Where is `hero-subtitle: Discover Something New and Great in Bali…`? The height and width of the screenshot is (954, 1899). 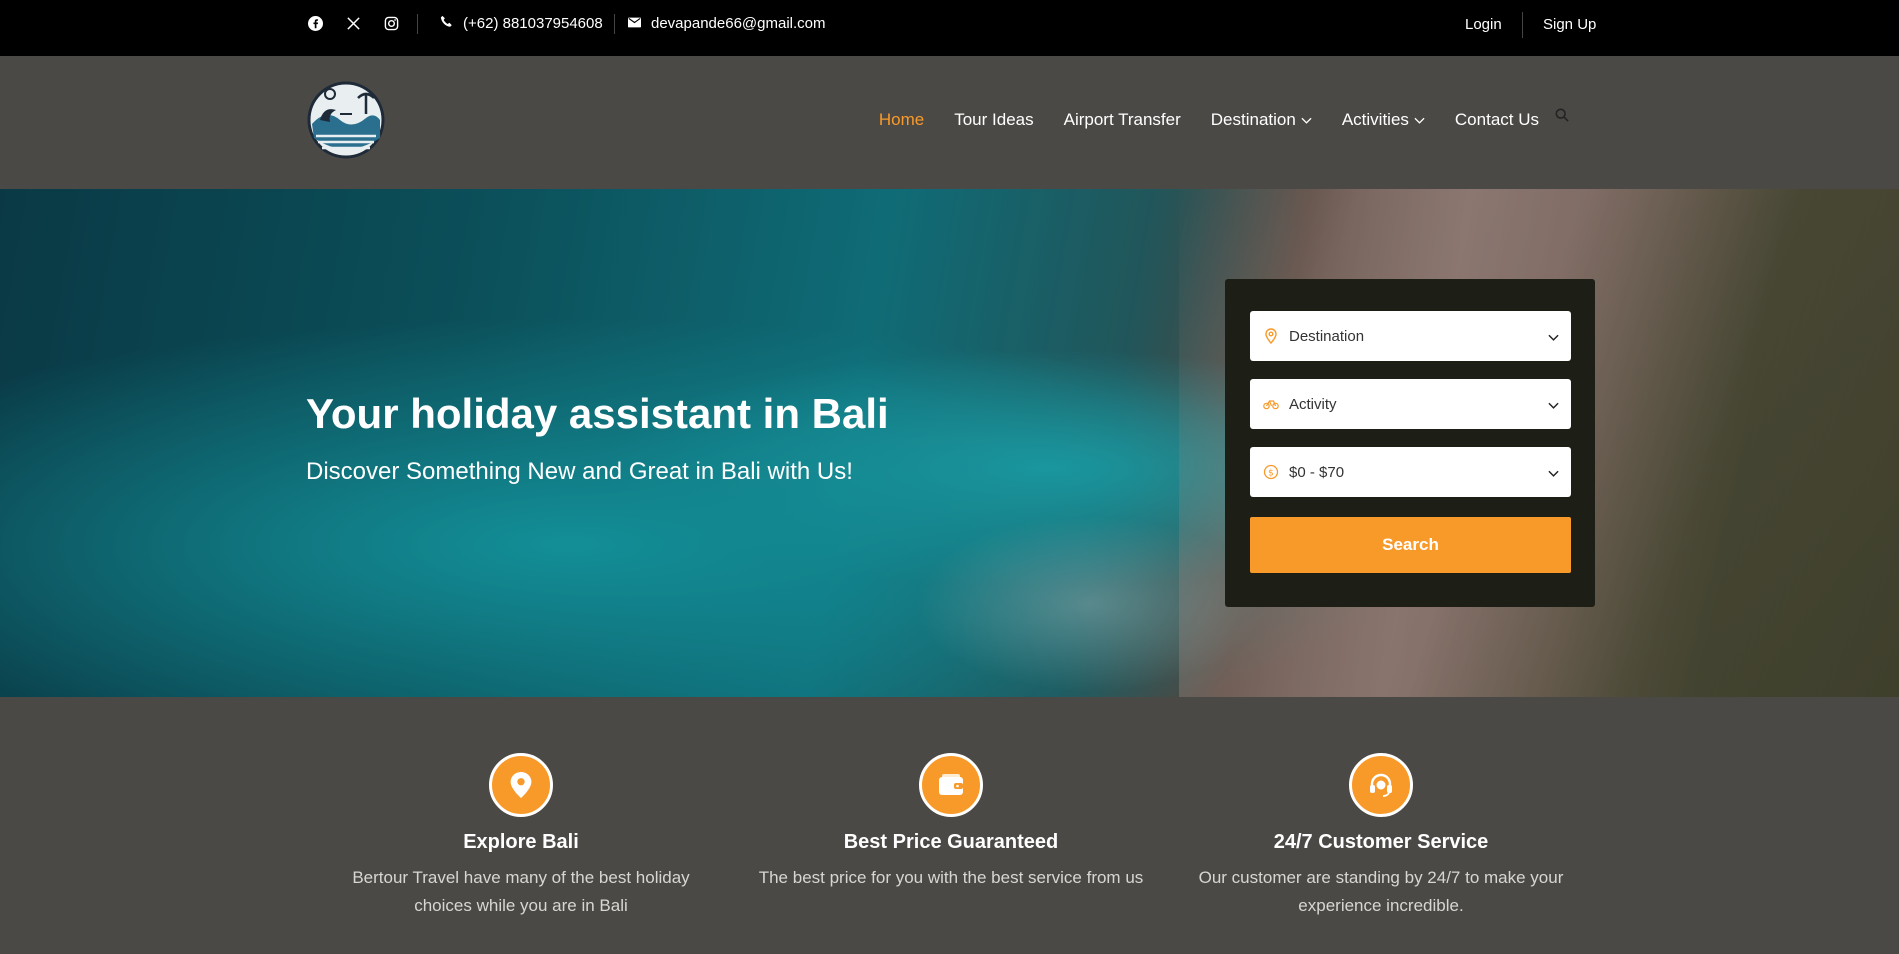 hero-subtitle: Discover Something New and Great in Bali… is located at coordinates (579, 471).